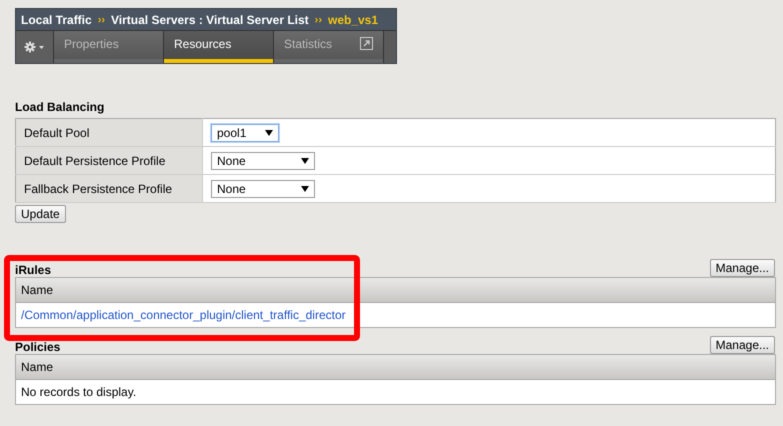 Image resolution: width=783 pixels, height=426 pixels. I want to click on settings-icon, so click(35, 47).